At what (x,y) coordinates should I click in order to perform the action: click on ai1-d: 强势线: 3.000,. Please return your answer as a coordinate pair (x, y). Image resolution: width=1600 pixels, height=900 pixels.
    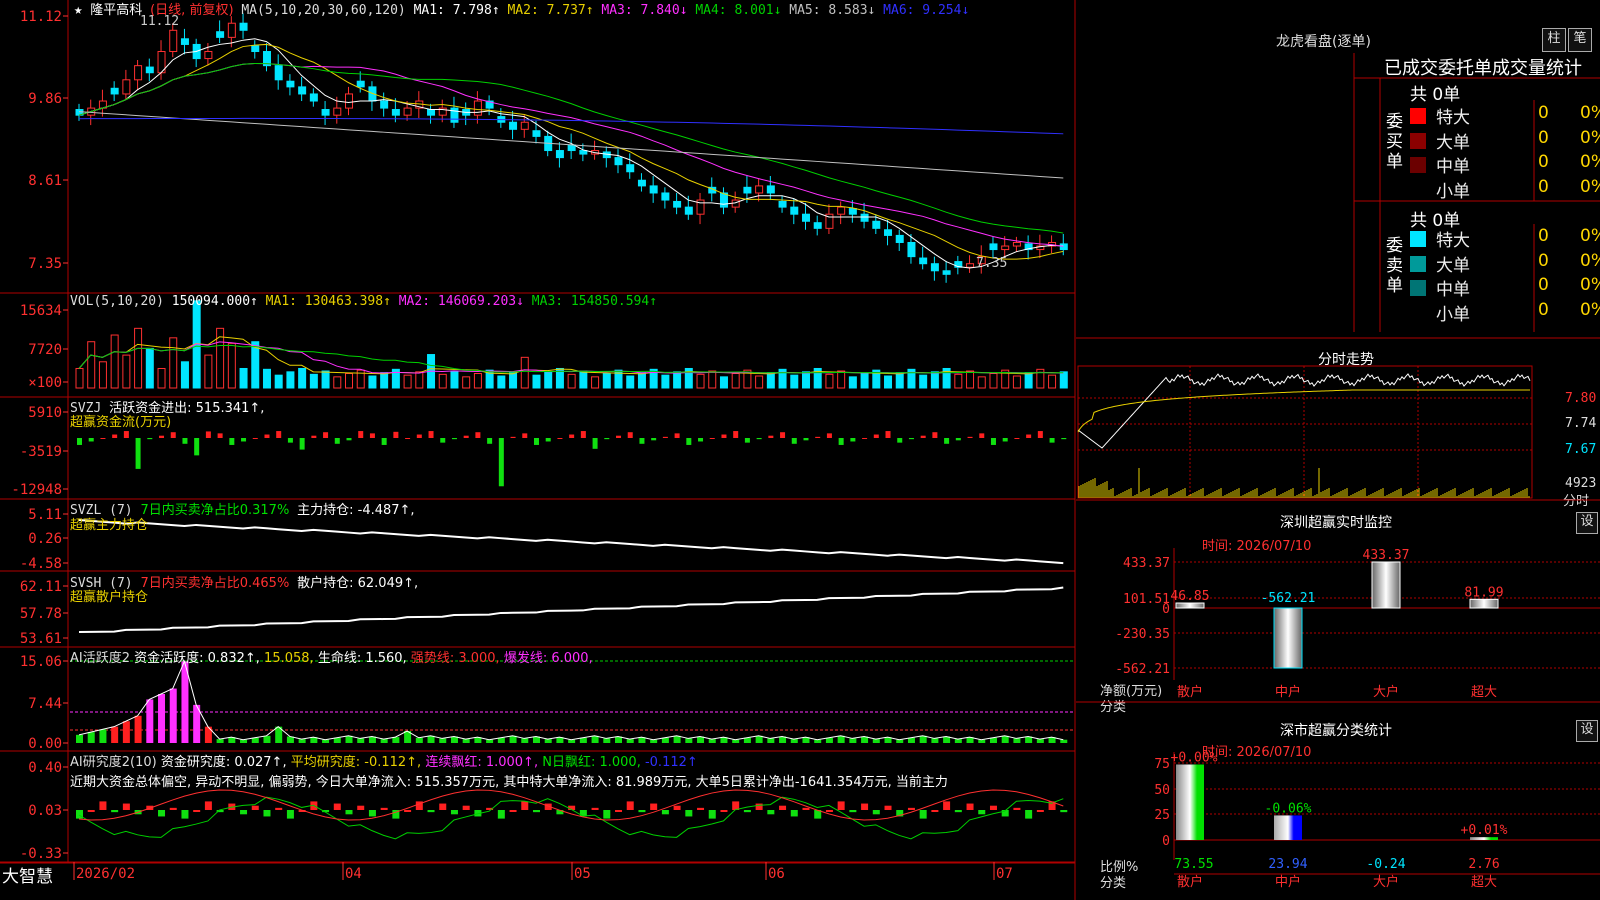
    Looking at the image, I should click on (455, 658).